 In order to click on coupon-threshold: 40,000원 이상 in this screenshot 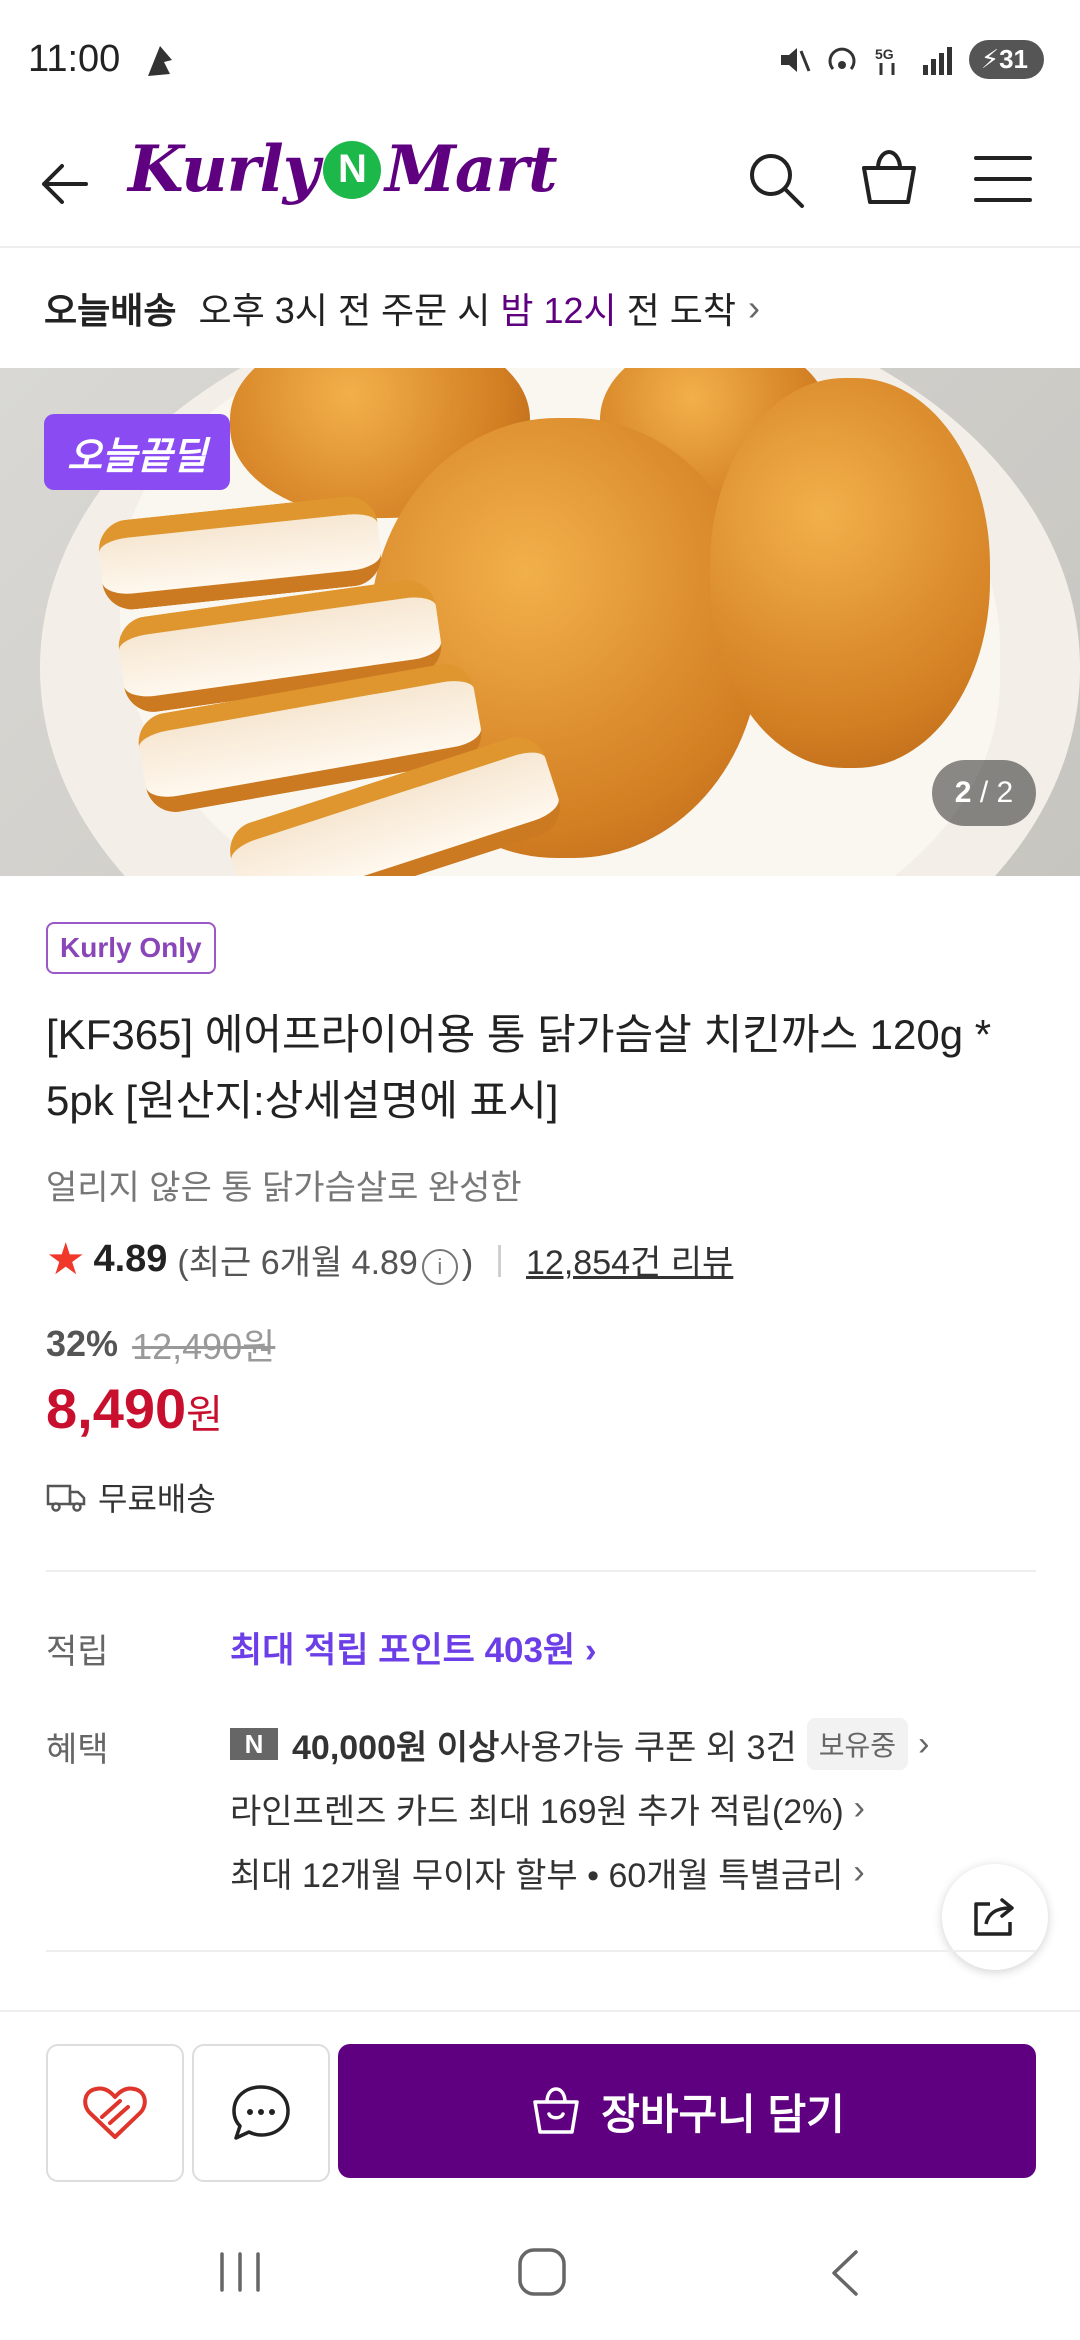, I will do `click(396, 1747)`.